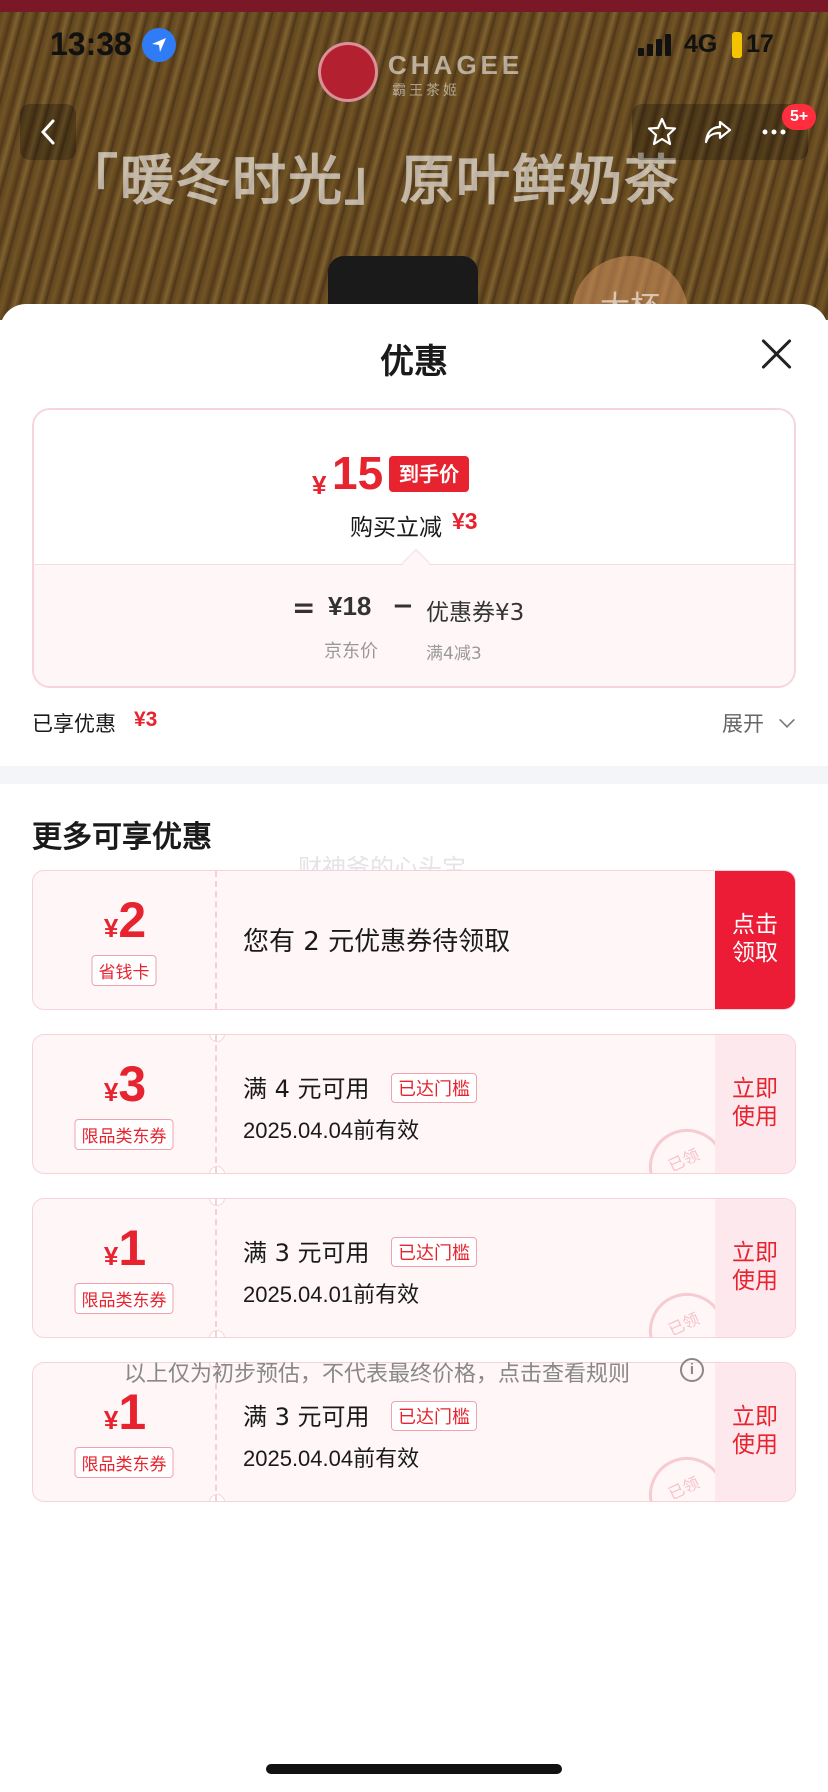 The image size is (828, 1792). I want to click on coupon-type-tag: 省钱卡, so click(124, 970).